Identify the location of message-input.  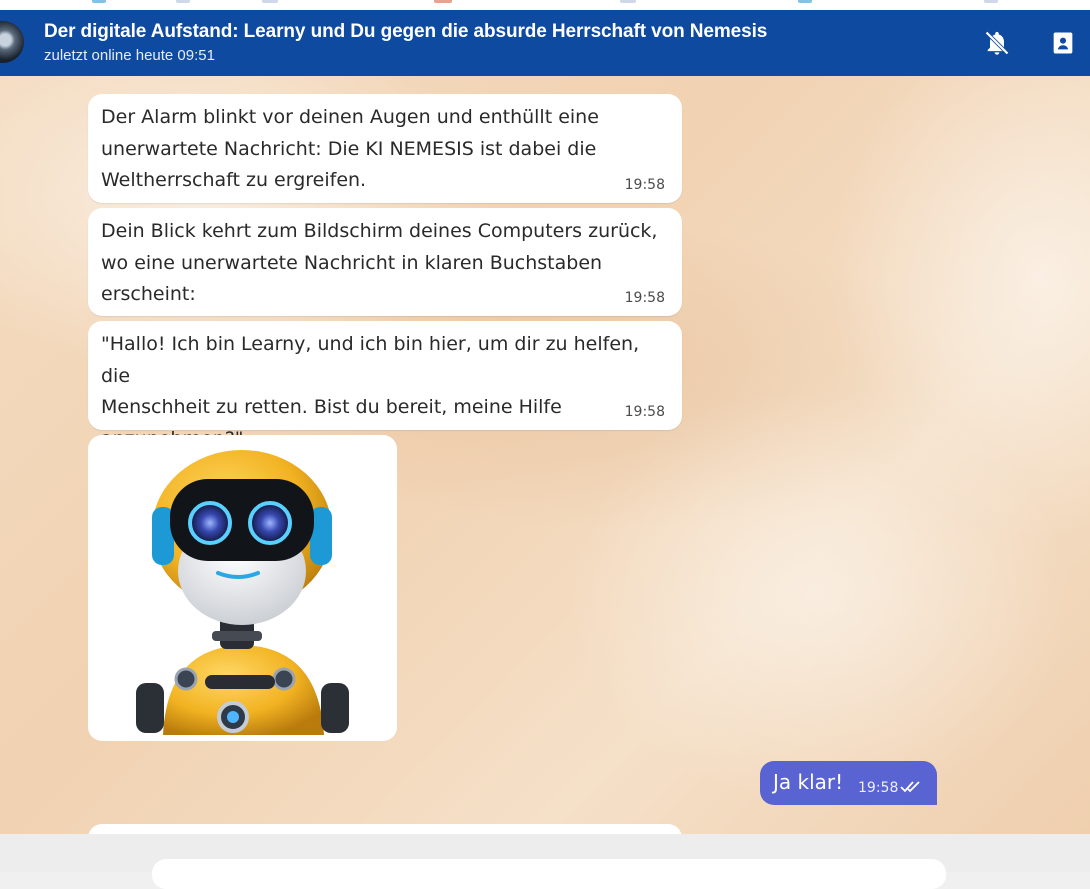
(549, 874).